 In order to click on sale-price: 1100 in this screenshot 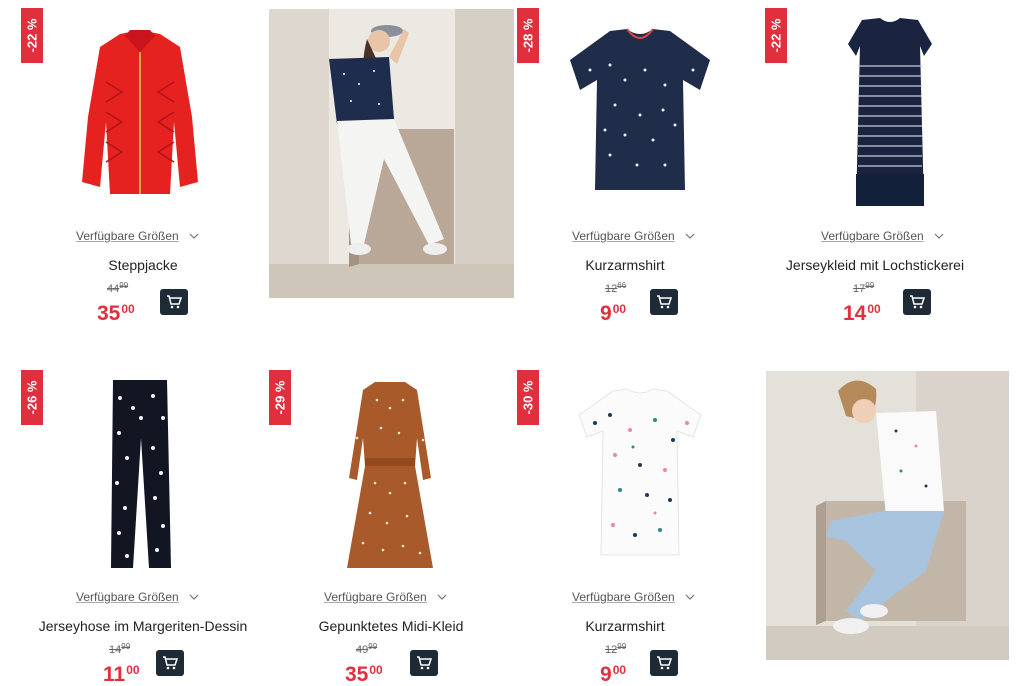, I will do `click(121, 674)`.